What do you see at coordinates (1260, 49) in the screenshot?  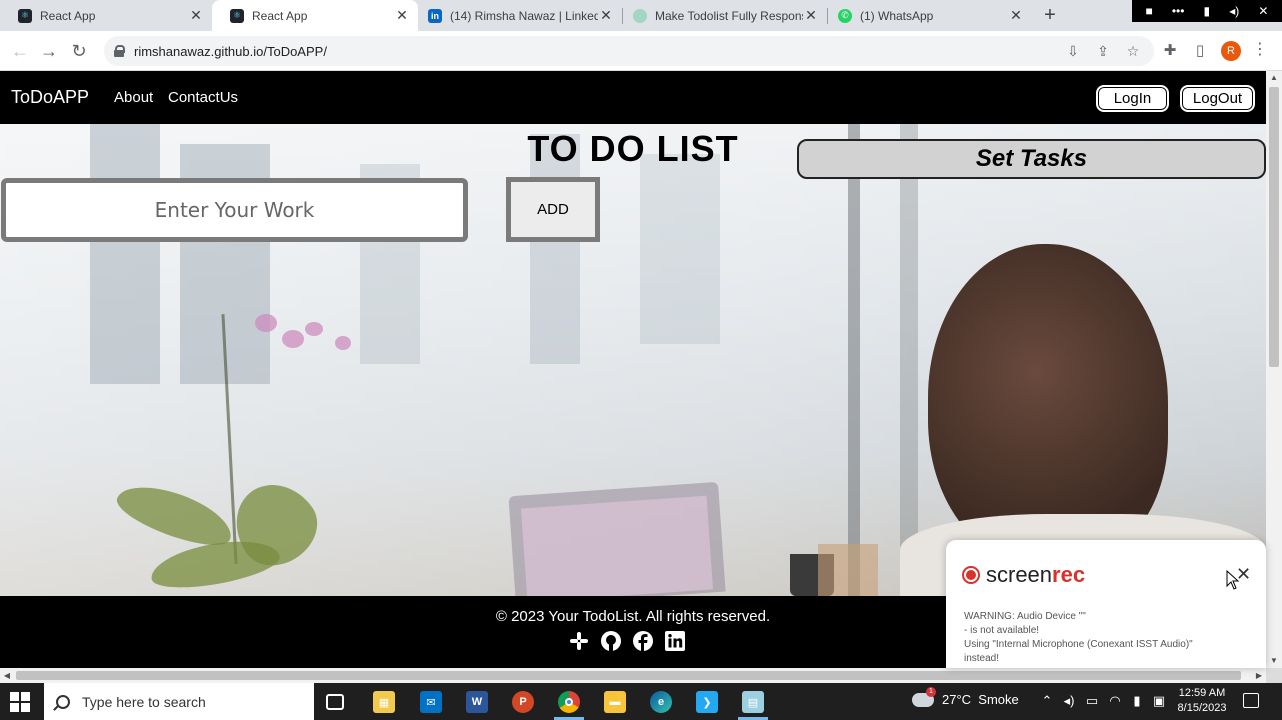 I see `browser-menu-icon: ⋮` at bounding box center [1260, 49].